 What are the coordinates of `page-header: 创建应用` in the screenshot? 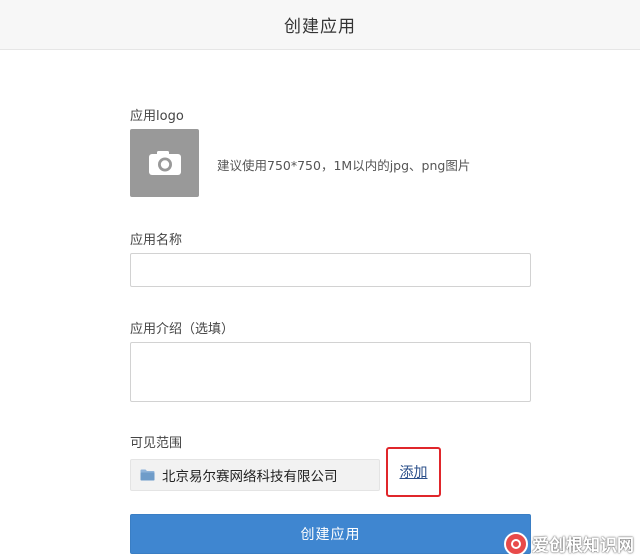 It's located at (320, 25).